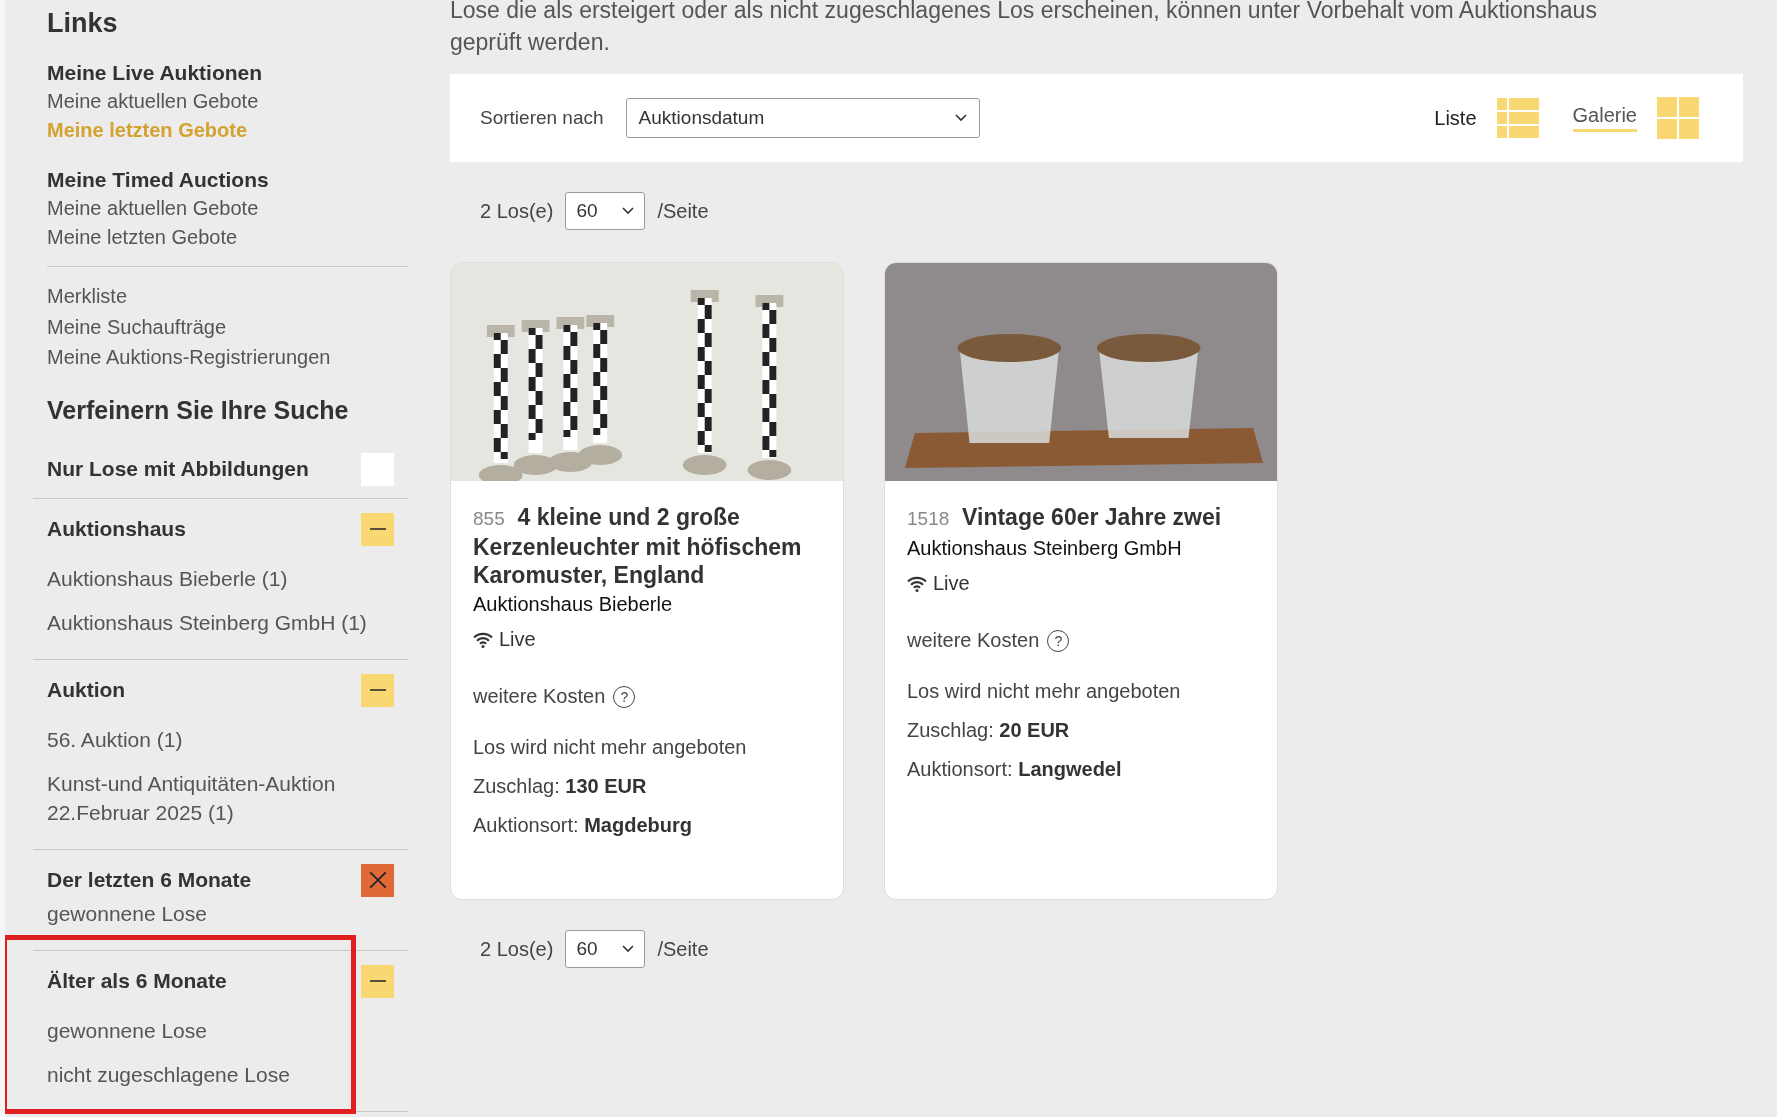 This screenshot has height=1117, width=1777. I want to click on sidebar-link: Meine Auktions-Registrierungen, so click(227, 357).